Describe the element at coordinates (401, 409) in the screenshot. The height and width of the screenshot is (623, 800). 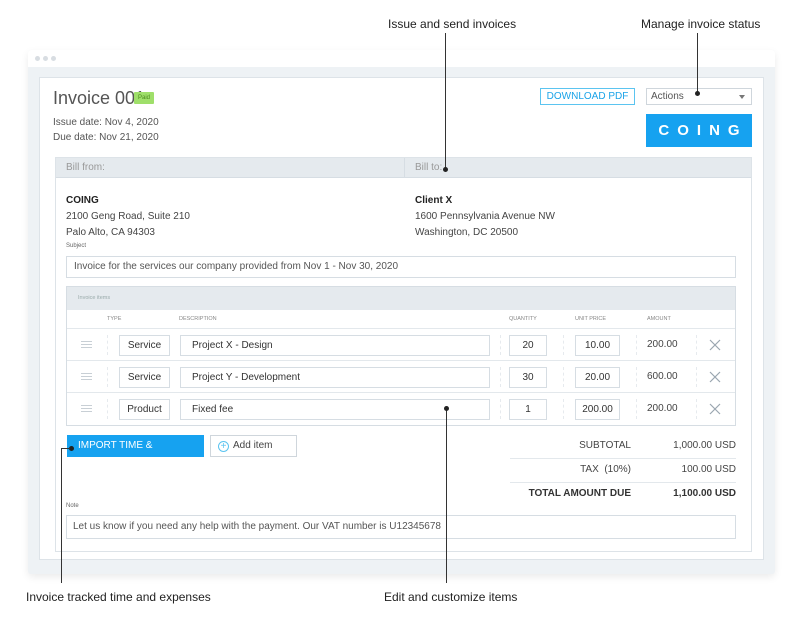
I see `table-row: Product Fixed fee 1 200.00 200.00` at that location.